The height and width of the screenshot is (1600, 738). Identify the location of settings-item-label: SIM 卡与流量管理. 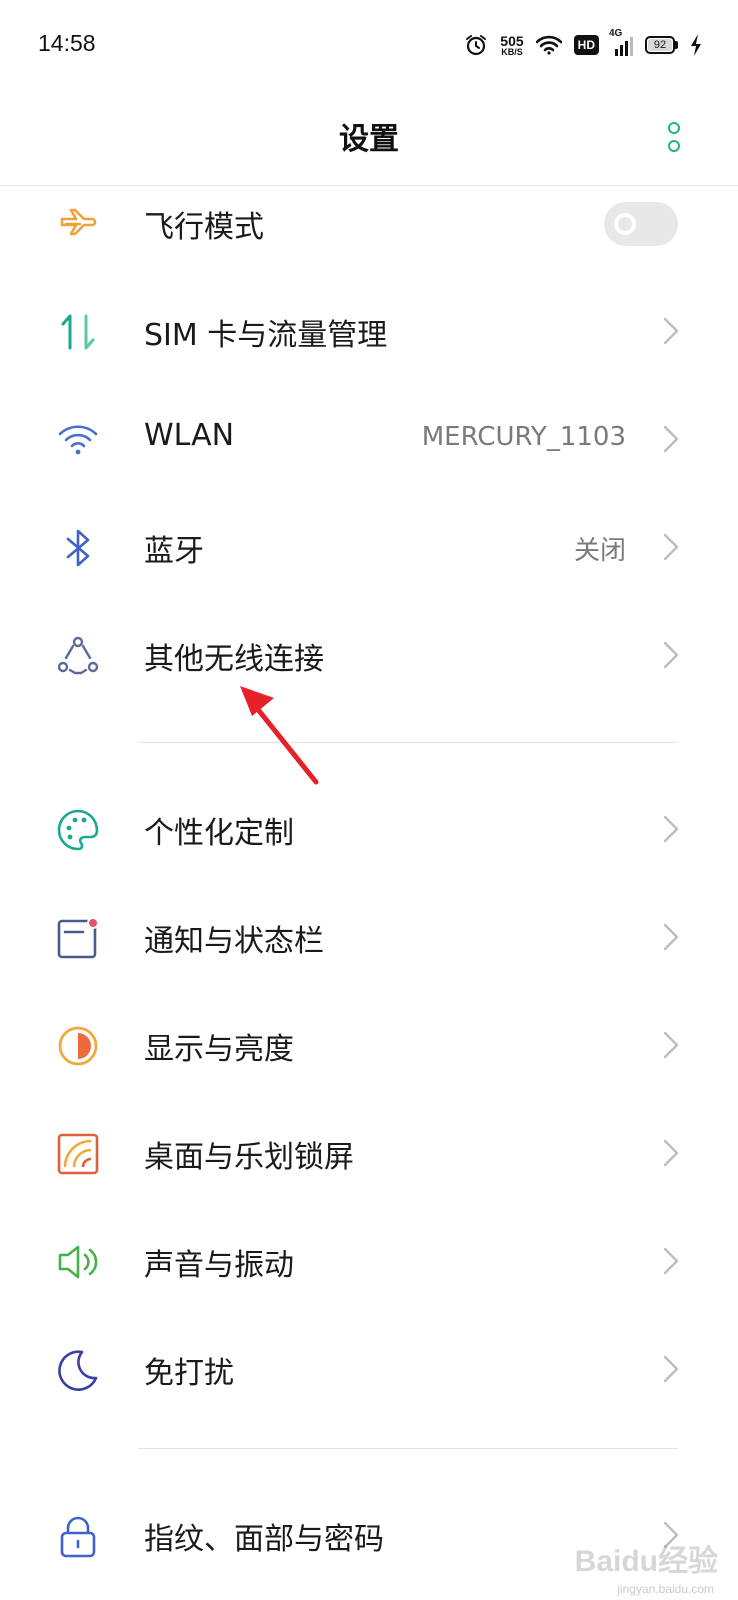
(266, 335).